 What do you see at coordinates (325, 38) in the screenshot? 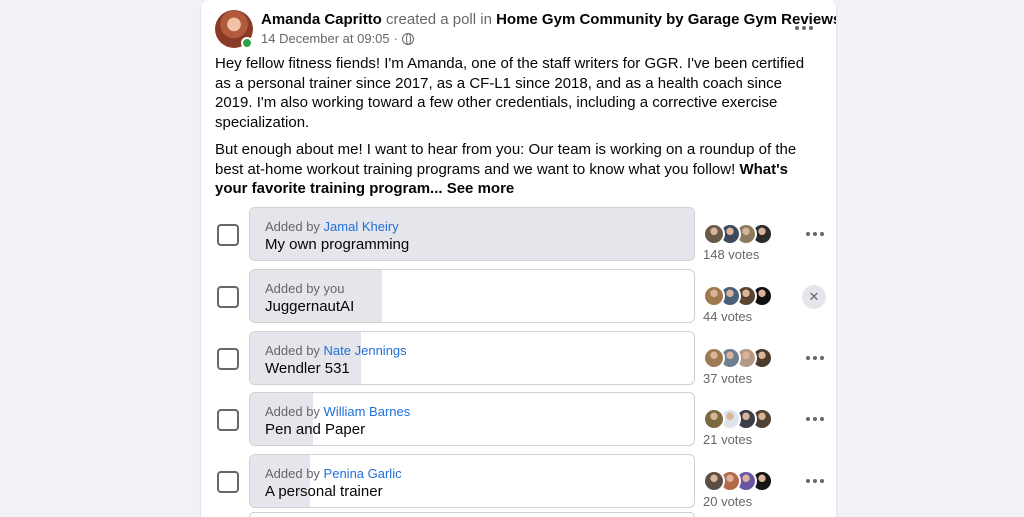
I see `post-timestamp: 14 December at 09:05` at bounding box center [325, 38].